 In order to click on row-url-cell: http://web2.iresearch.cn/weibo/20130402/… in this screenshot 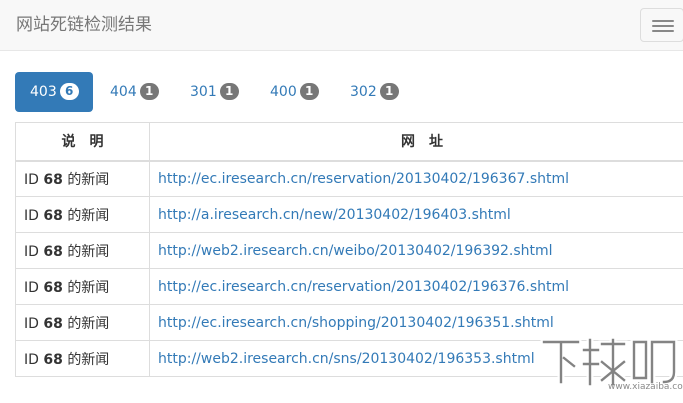, I will do `click(416, 250)`.